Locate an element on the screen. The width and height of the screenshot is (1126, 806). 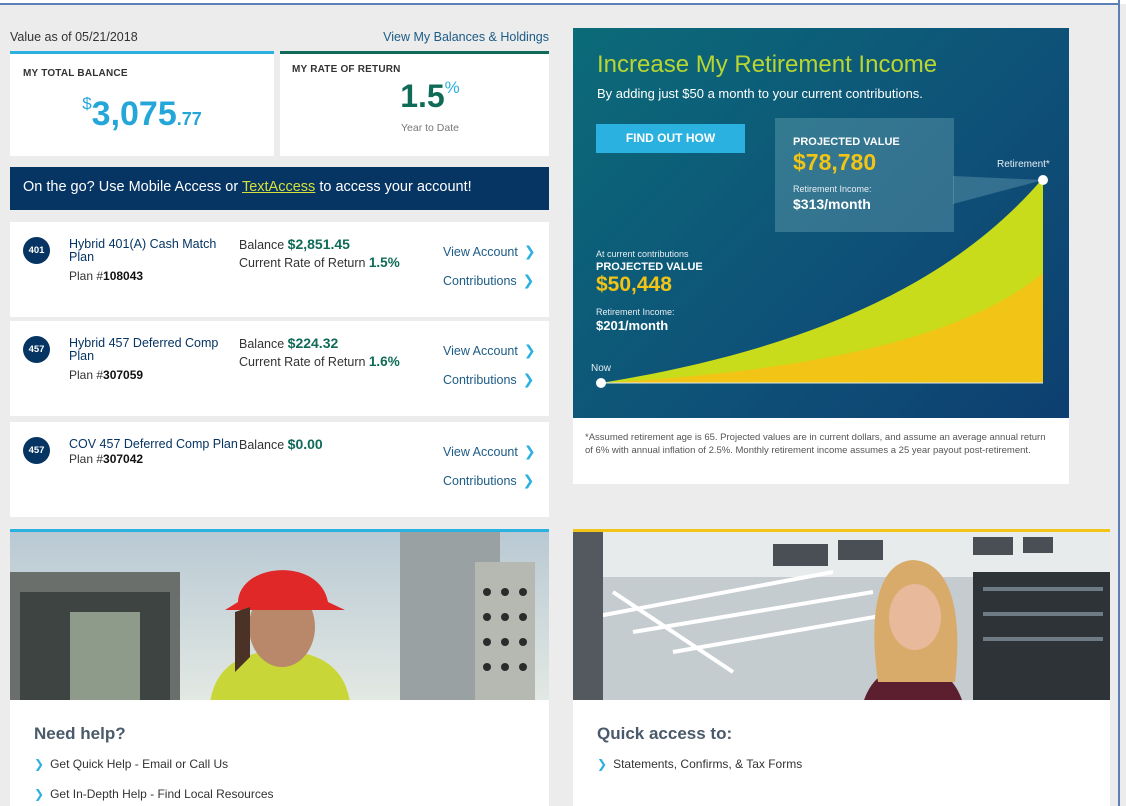
current-projected-label: PROJECTED VALUE is located at coordinates (649, 267).